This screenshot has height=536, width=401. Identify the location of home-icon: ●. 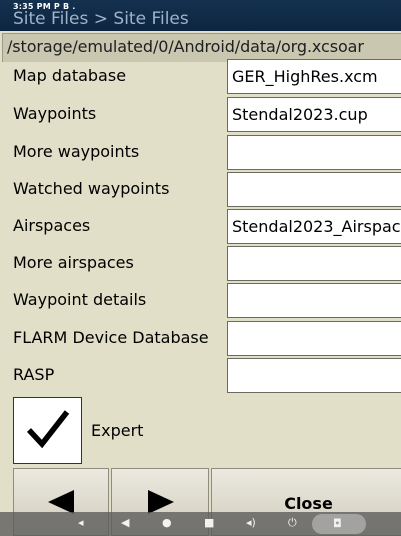
(167, 523).